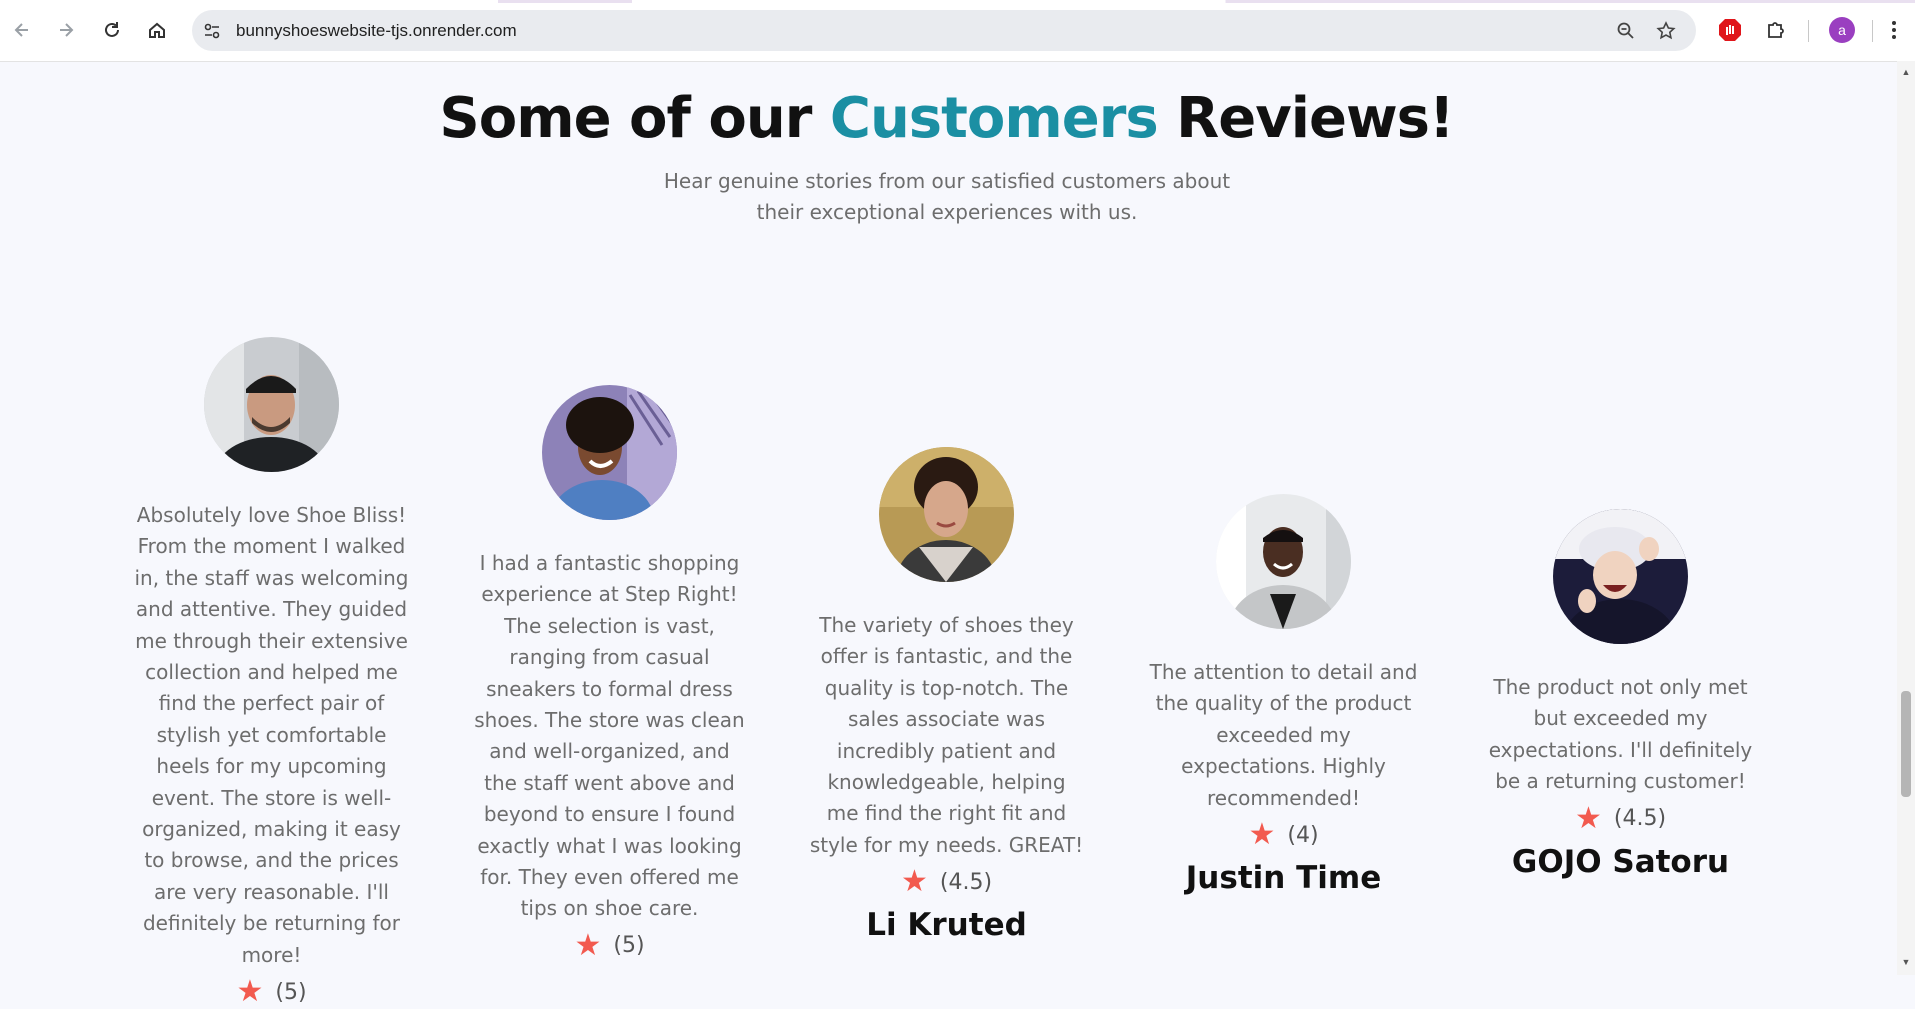 This screenshot has height=1009, width=1915. What do you see at coordinates (66, 30) in the screenshot?
I see `forward-arrow-icon` at bounding box center [66, 30].